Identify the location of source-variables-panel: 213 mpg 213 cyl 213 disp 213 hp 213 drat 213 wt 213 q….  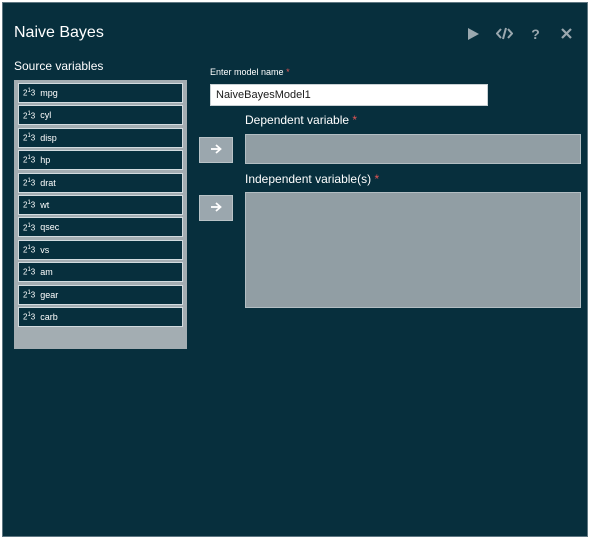
(100, 214).